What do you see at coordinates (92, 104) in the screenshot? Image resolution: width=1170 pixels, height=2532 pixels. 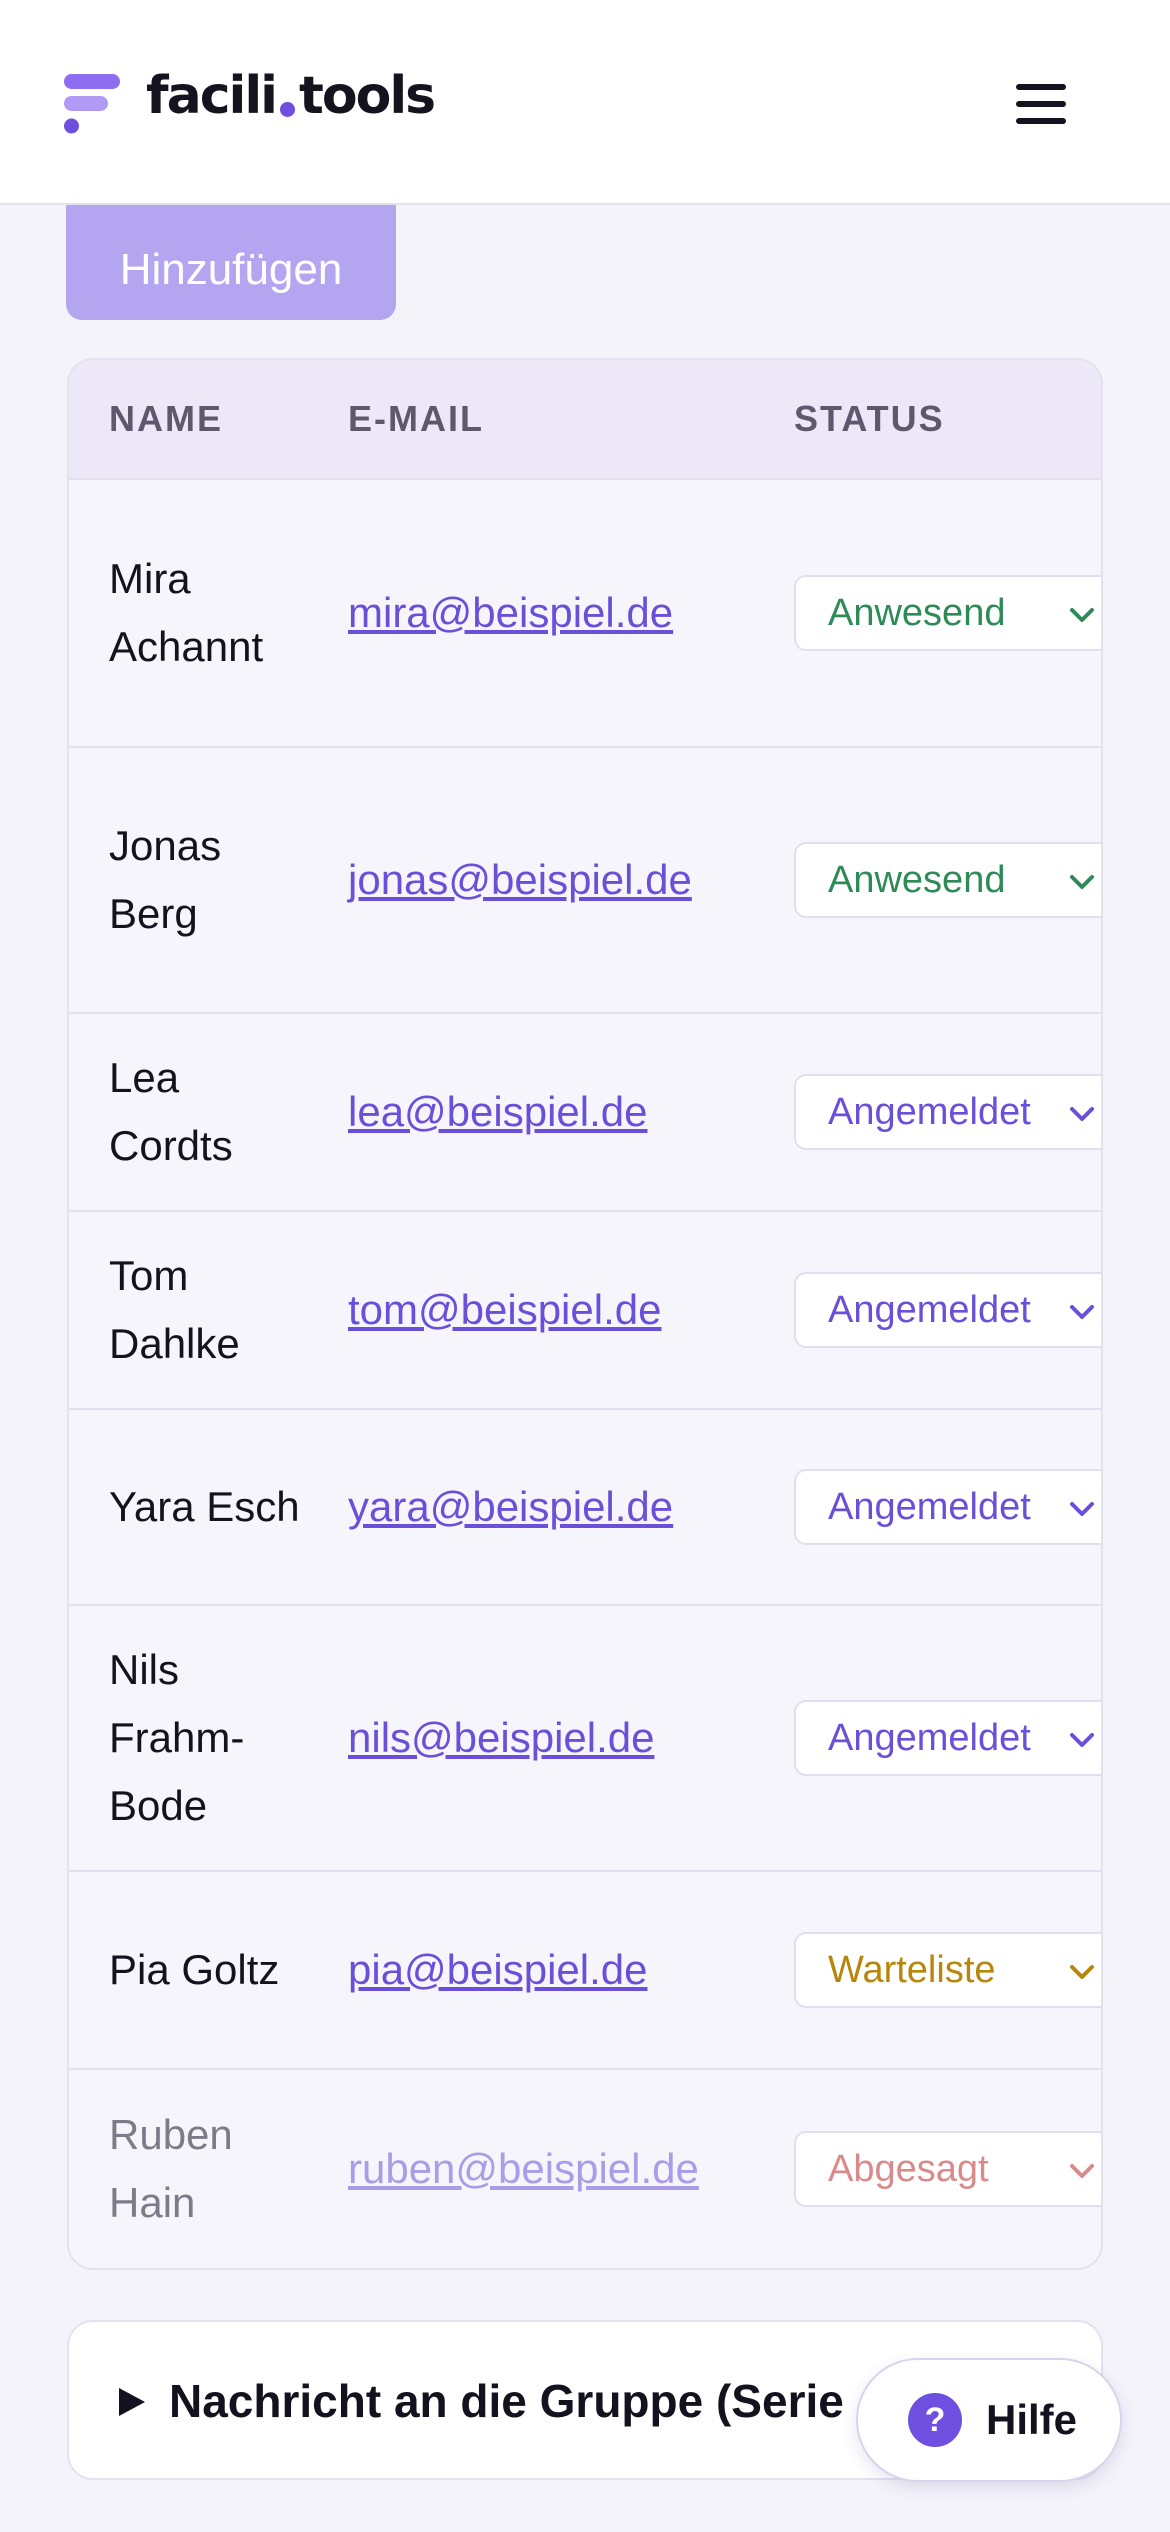 I see `facili-tools-logo-icon` at bounding box center [92, 104].